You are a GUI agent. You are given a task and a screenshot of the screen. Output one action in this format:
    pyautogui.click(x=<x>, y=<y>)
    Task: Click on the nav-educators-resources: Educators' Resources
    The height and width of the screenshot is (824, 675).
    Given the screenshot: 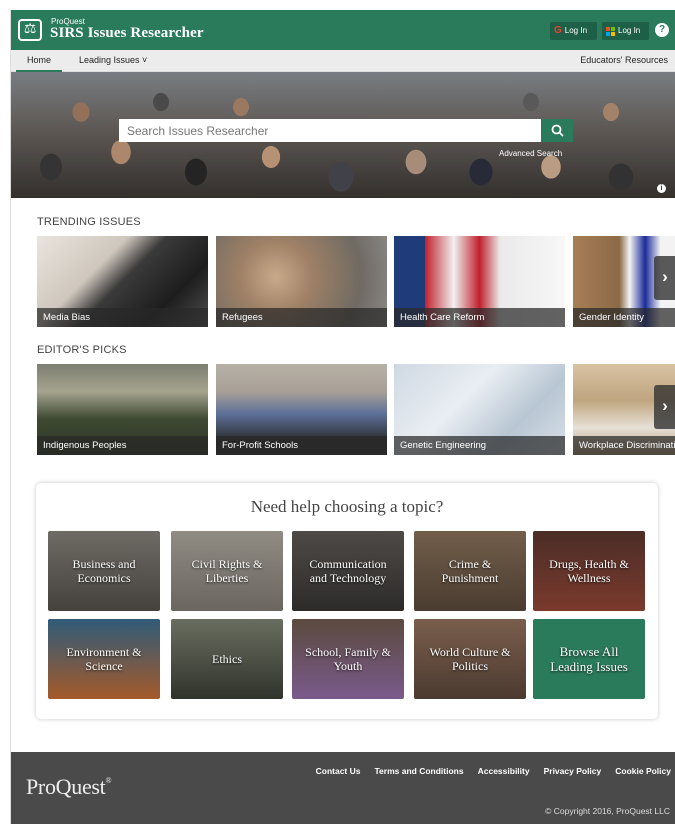 What is the action you would take?
    pyautogui.click(x=624, y=61)
    